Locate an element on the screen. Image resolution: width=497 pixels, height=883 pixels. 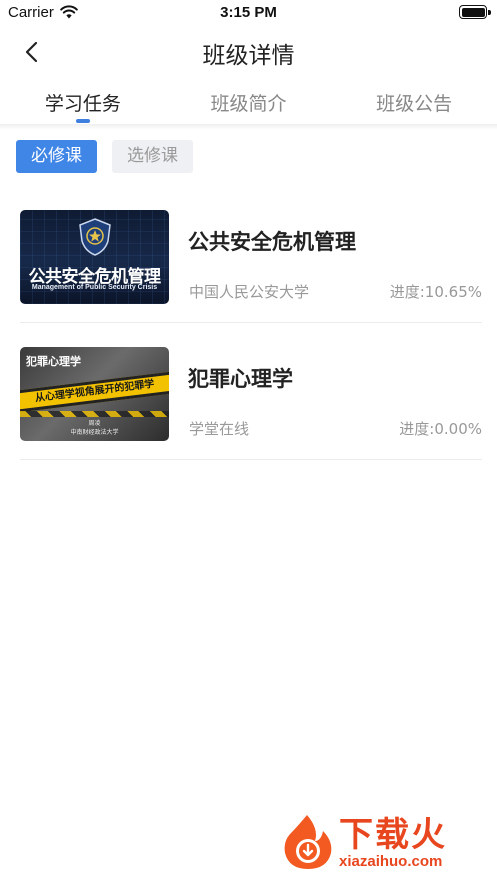
tab-class-announcements: 班级公告 is located at coordinates (414, 103).